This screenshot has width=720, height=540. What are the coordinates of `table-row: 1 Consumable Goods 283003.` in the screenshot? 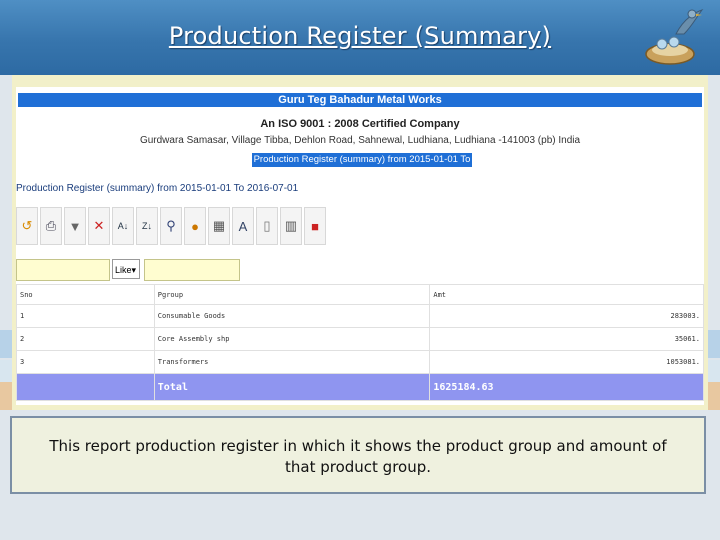 It's located at (360, 316).